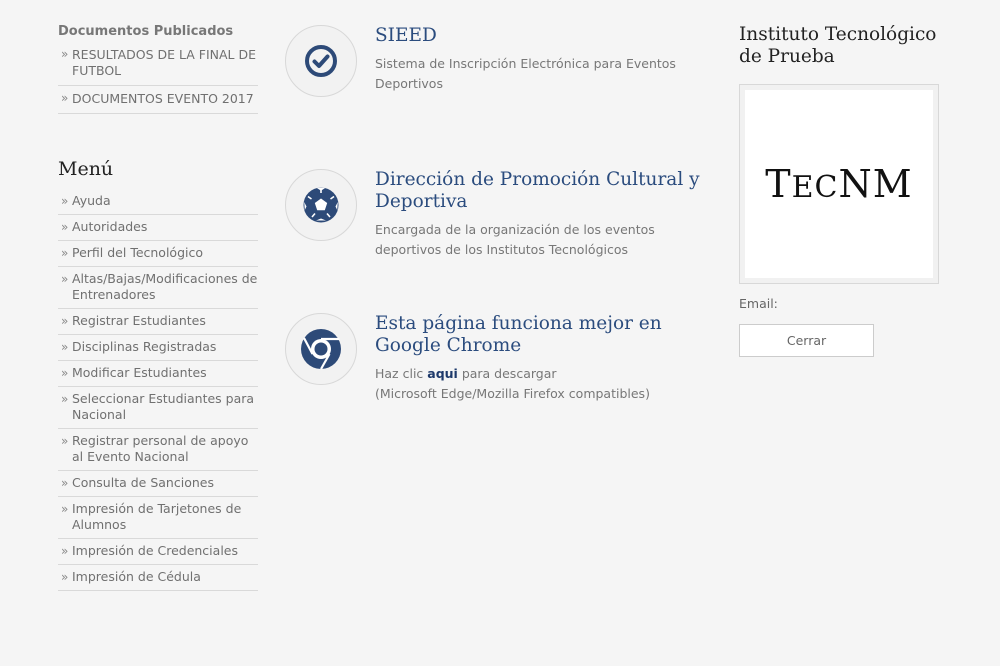 The image size is (1000, 666). Describe the element at coordinates (158, 578) in the screenshot. I see `menu-item-cedula: Impresión de Cédula` at that location.